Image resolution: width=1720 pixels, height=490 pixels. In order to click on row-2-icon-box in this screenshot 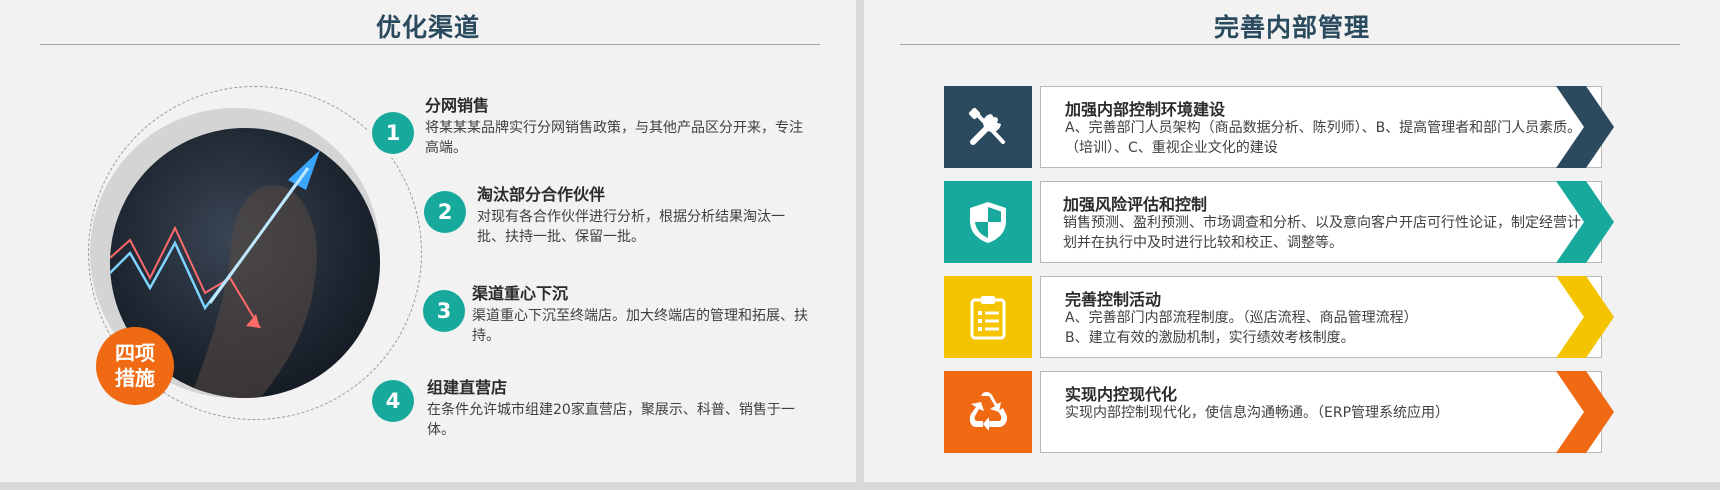, I will do `click(988, 222)`.